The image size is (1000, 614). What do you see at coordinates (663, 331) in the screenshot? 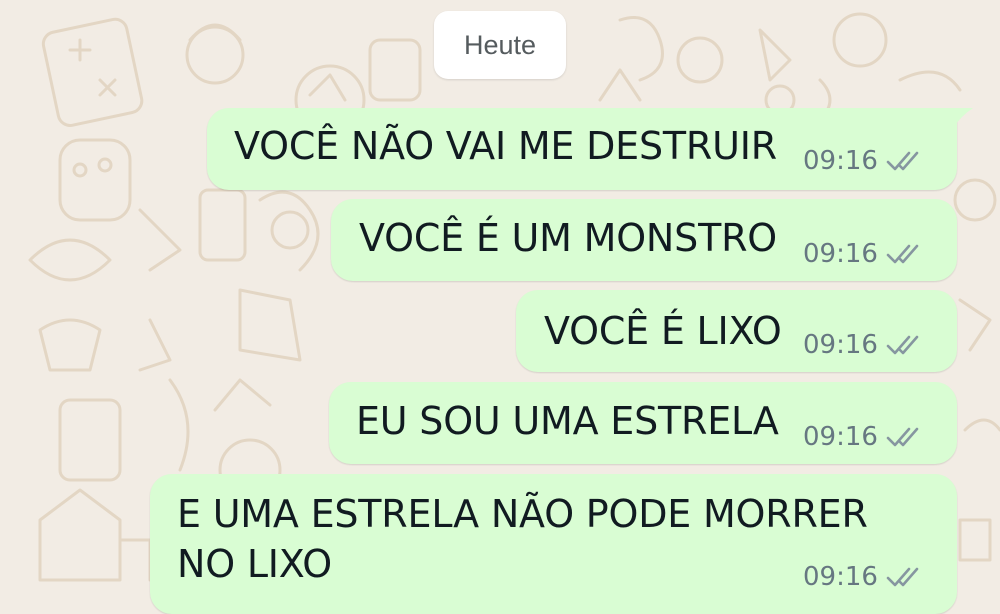
I see `message-text: VOCÊ É LIXO` at bounding box center [663, 331].